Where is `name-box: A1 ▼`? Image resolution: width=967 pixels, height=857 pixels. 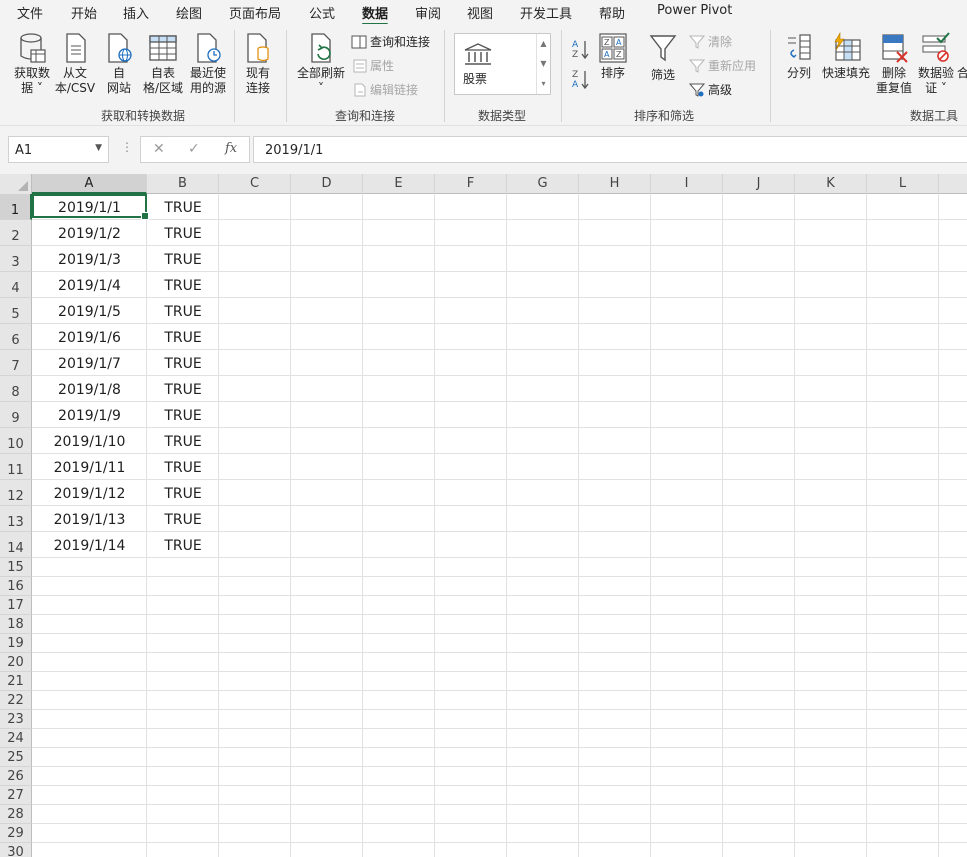 name-box: A1 ▼ is located at coordinates (58, 149).